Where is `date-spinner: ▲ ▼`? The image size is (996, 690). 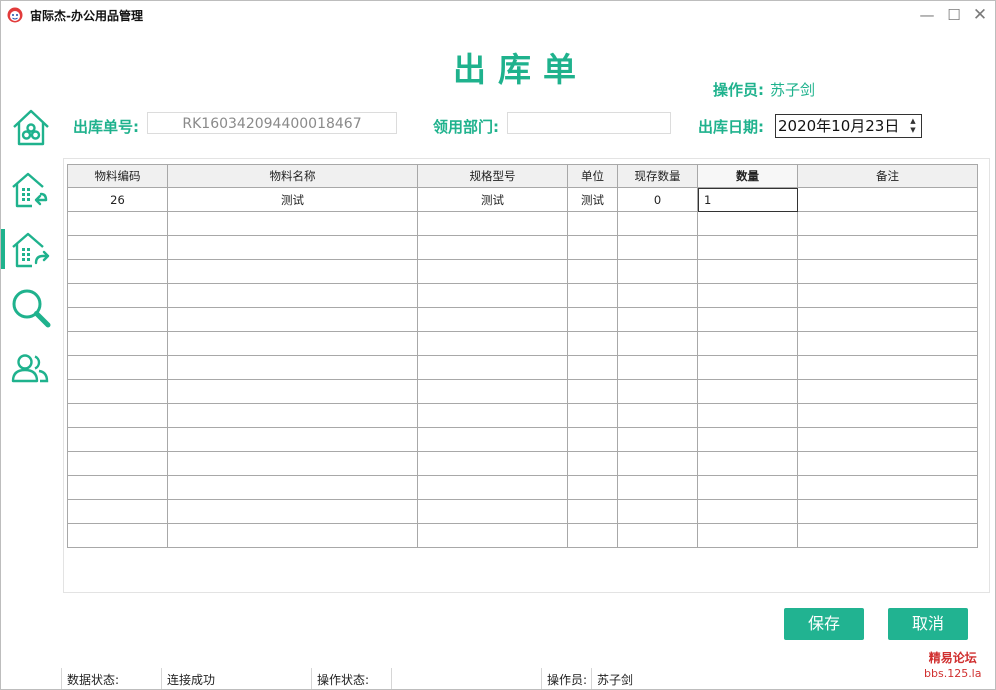 date-spinner: ▲ ▼ is located at coordinates (913, 126).